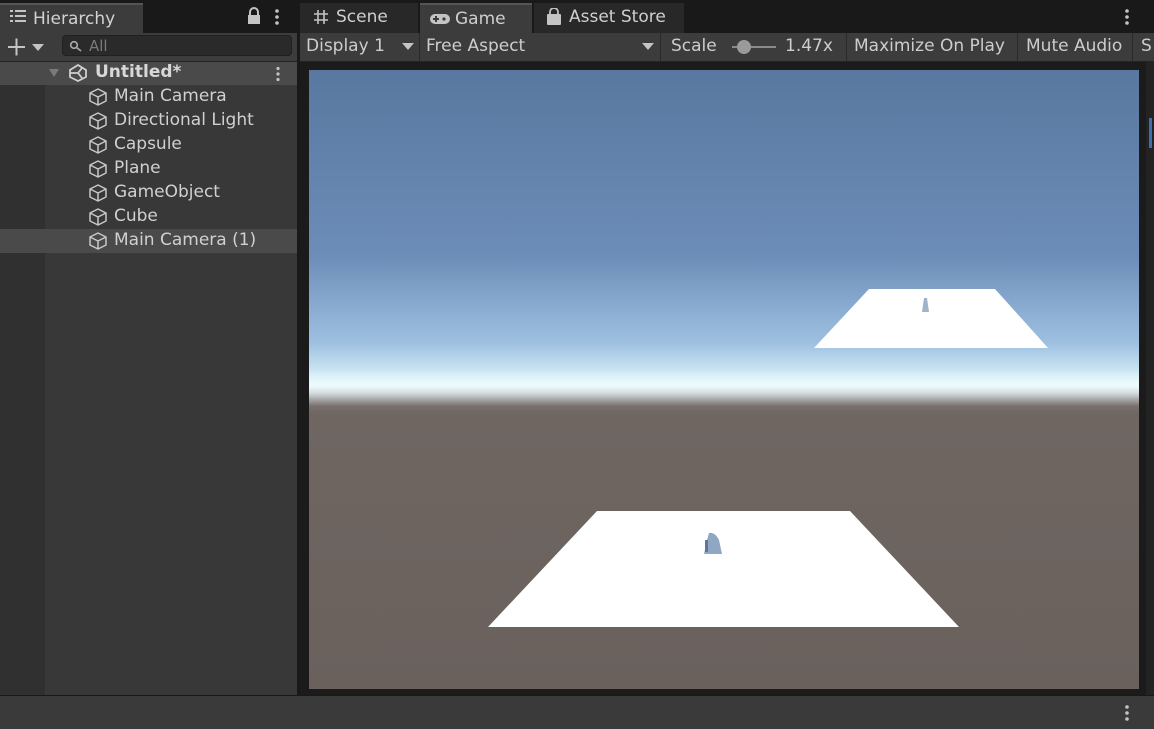 This screenshot has width=1154, height=729. I want to click on far-plane, so click(931, 318).